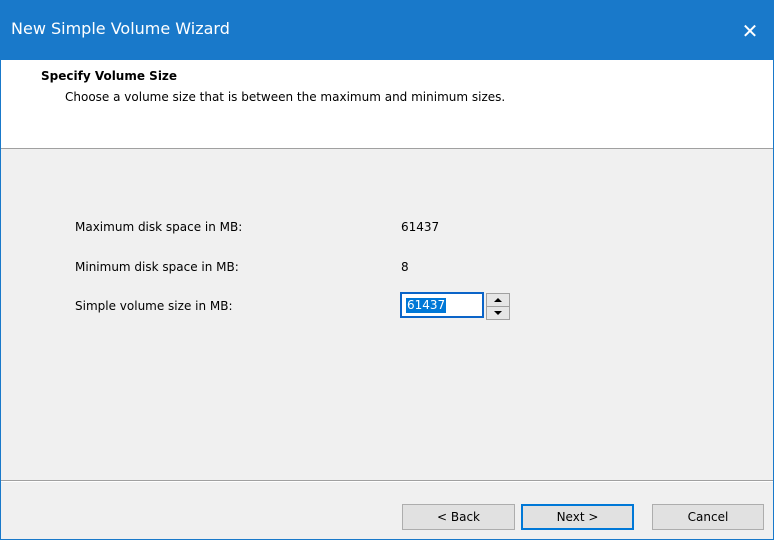 The width and height of the screenshot is (774, 540). Describe the element at coordinates (458, 517) in the screenshot. I see `back-button: < Back` at that location.